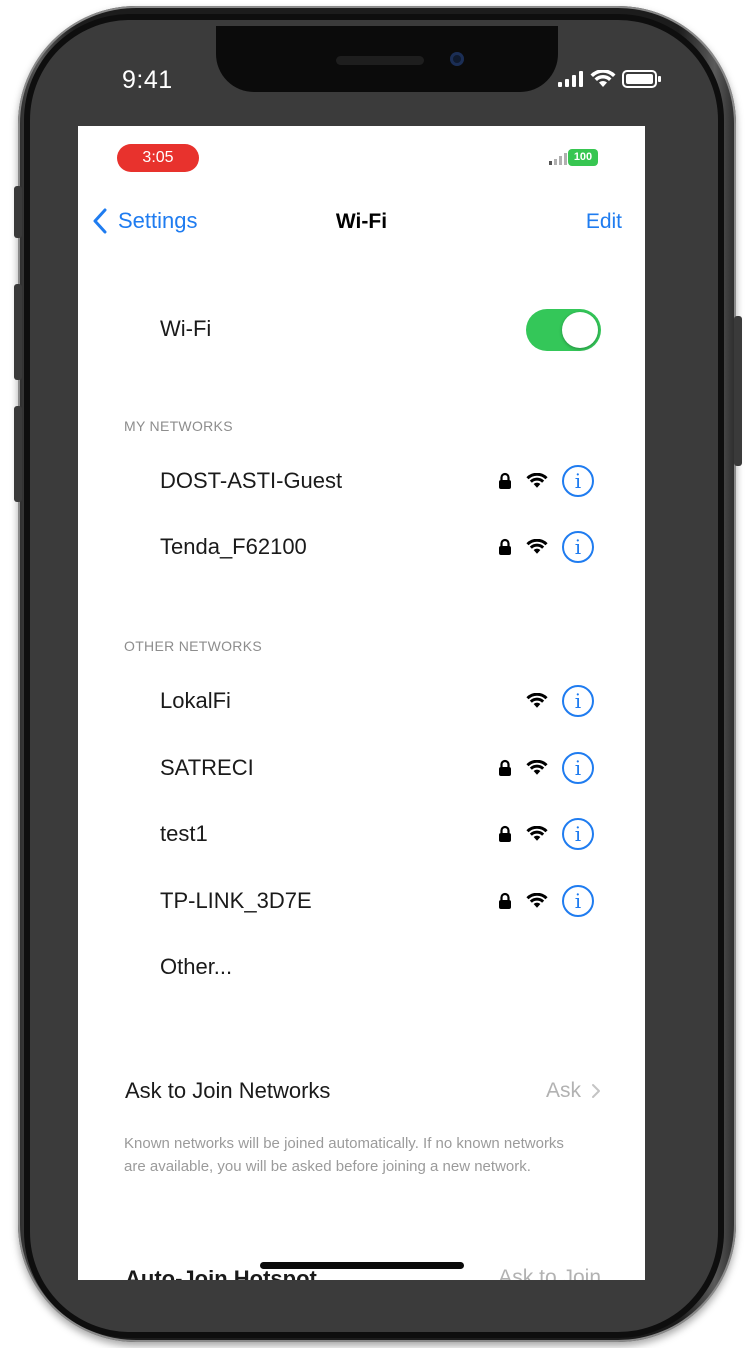  I want to click on speaker-grille, so click(380, 60).